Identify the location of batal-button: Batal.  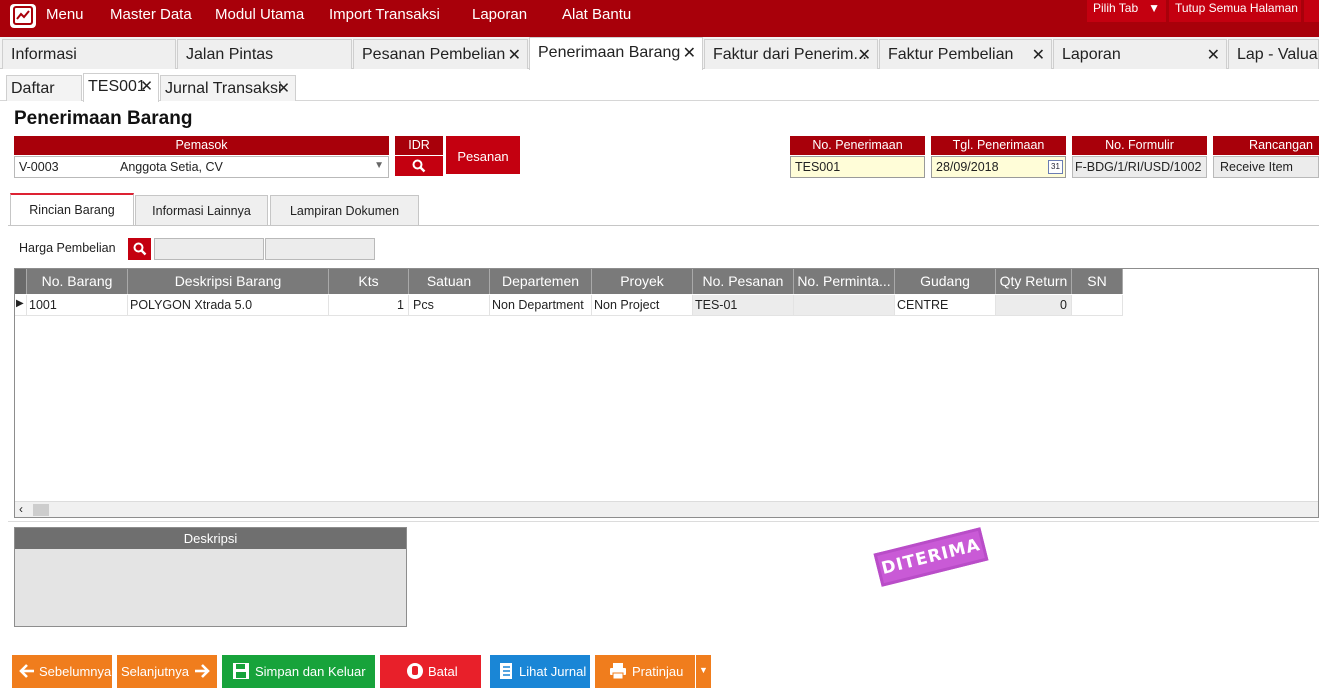
(430, 671).